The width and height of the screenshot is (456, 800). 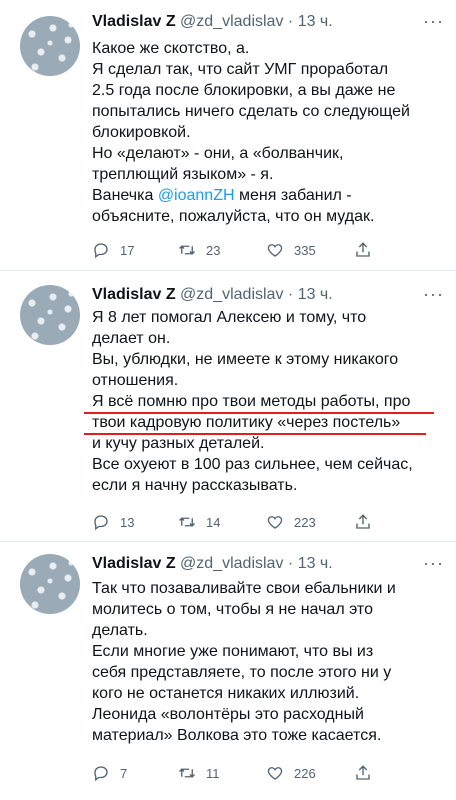 What do you see at coordinates (233, 651) in the screenshot?
I see `tweet-line: Если многие уже понимают, что вы из` at bounding box center [233, 651].